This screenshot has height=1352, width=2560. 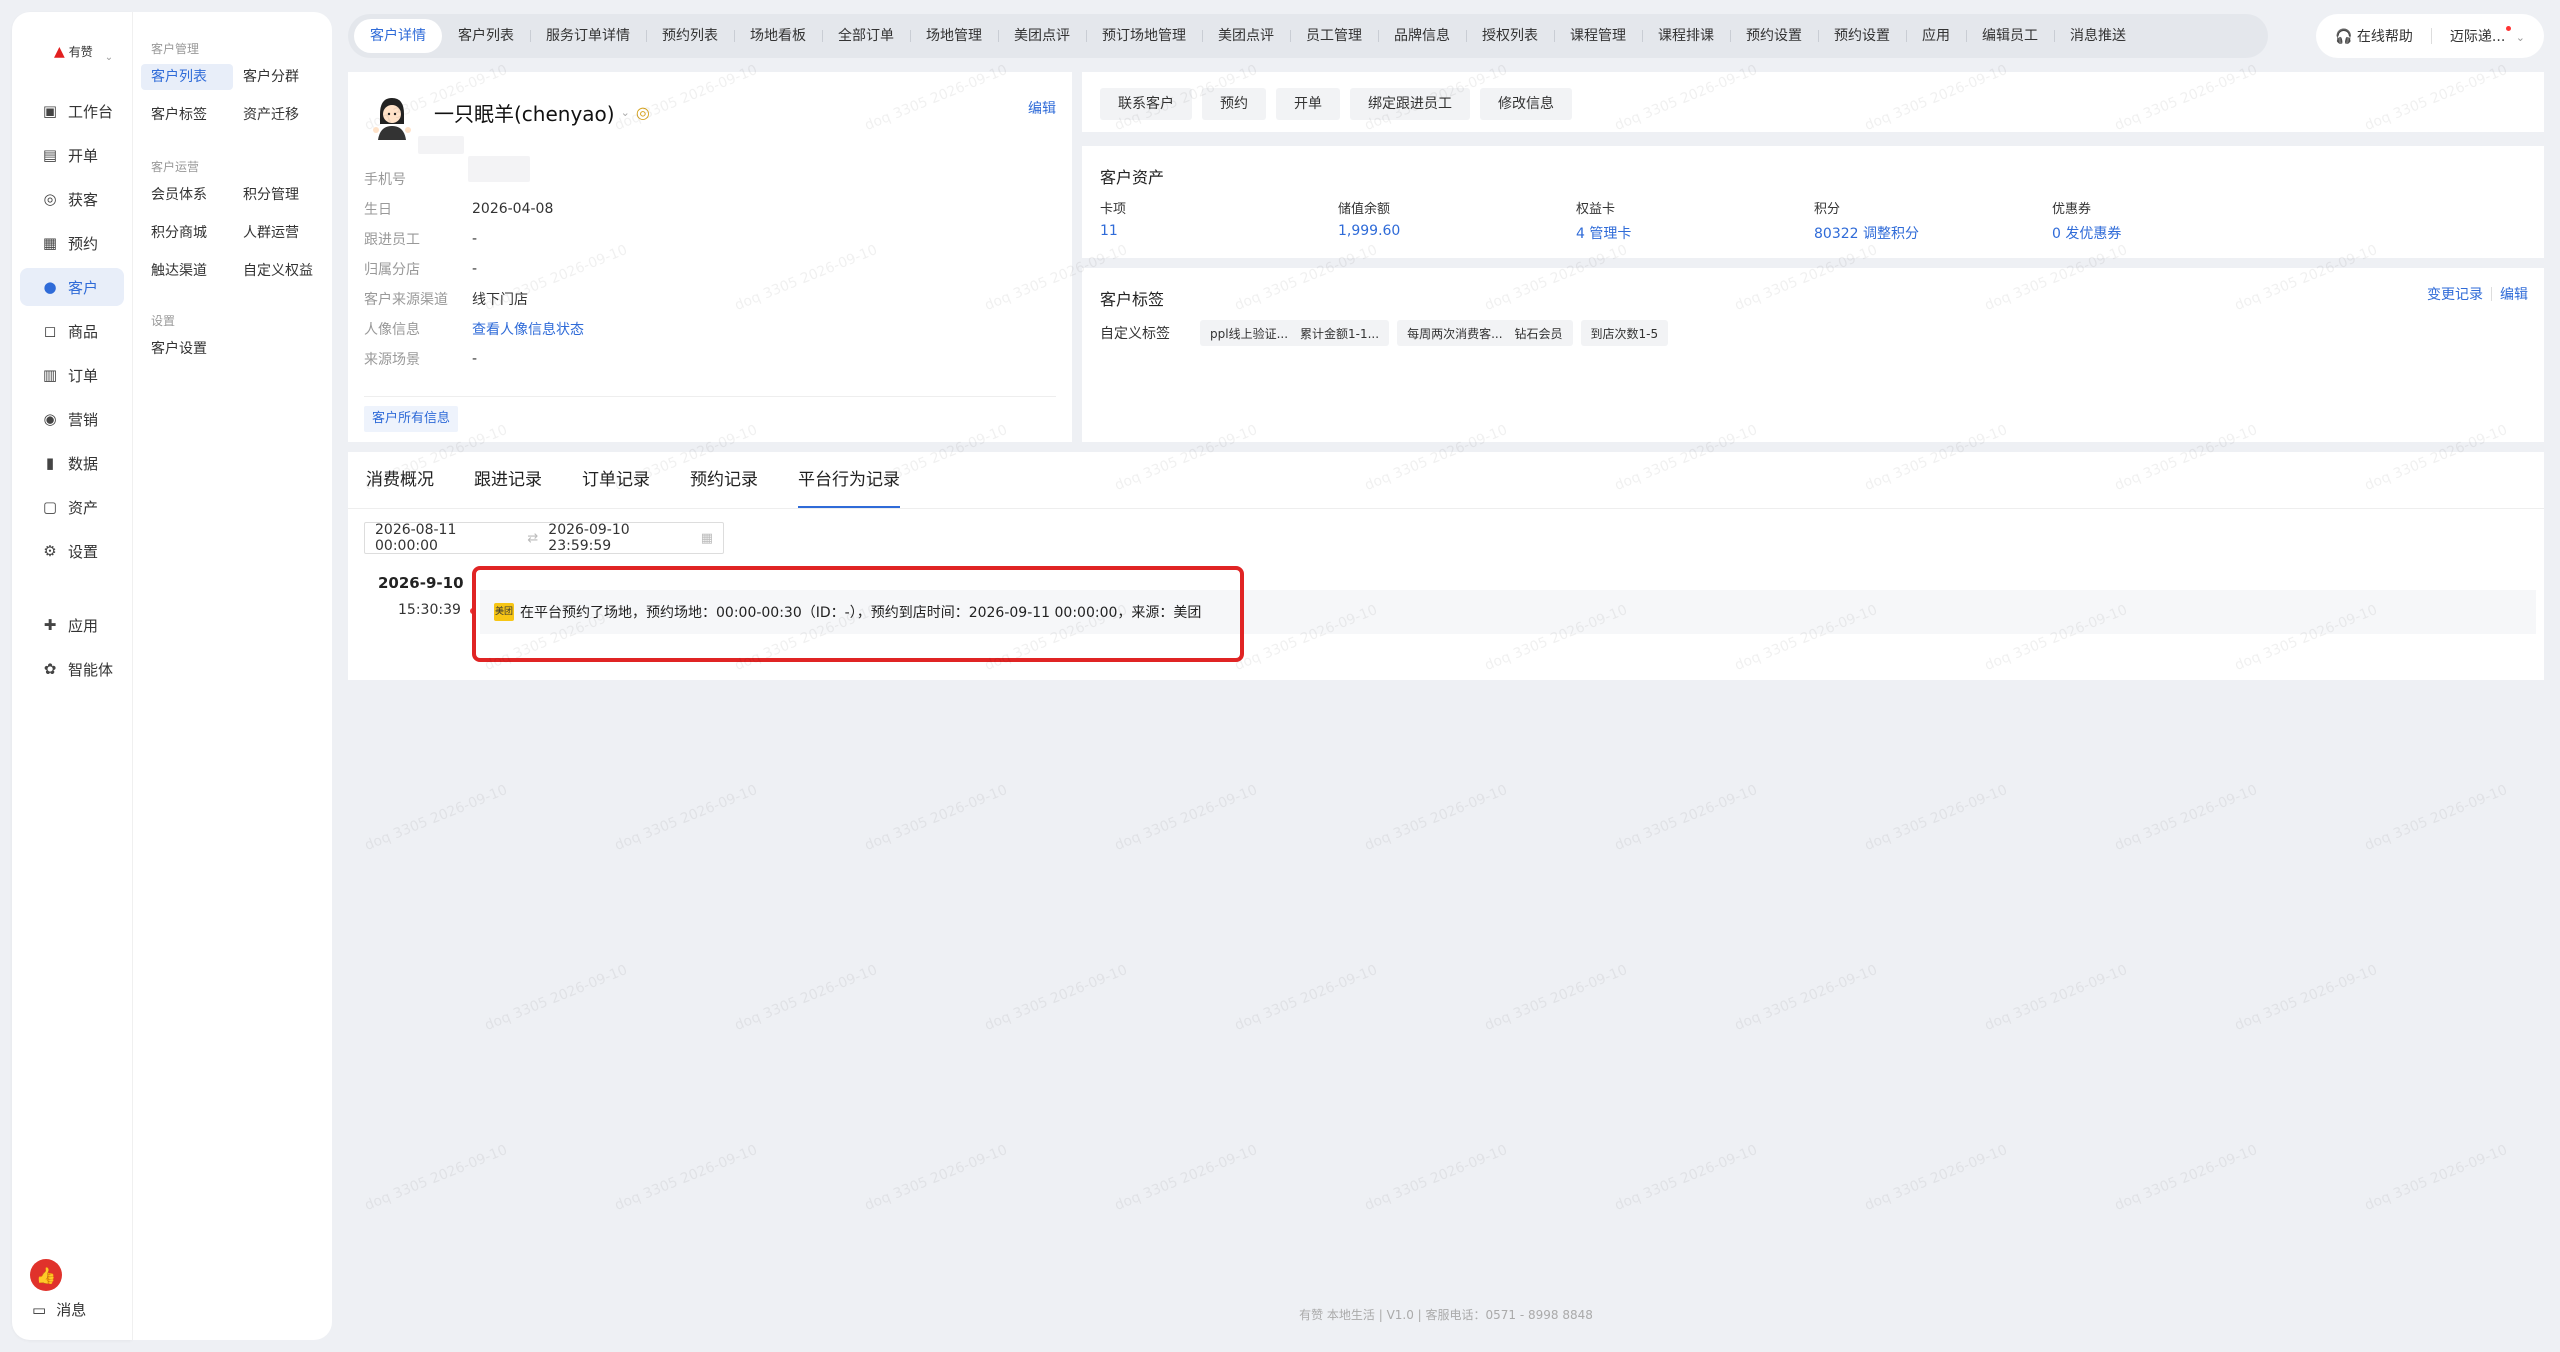 I want to click on rail-item-asset: ▢ 资产, so click(x=72, y=507).